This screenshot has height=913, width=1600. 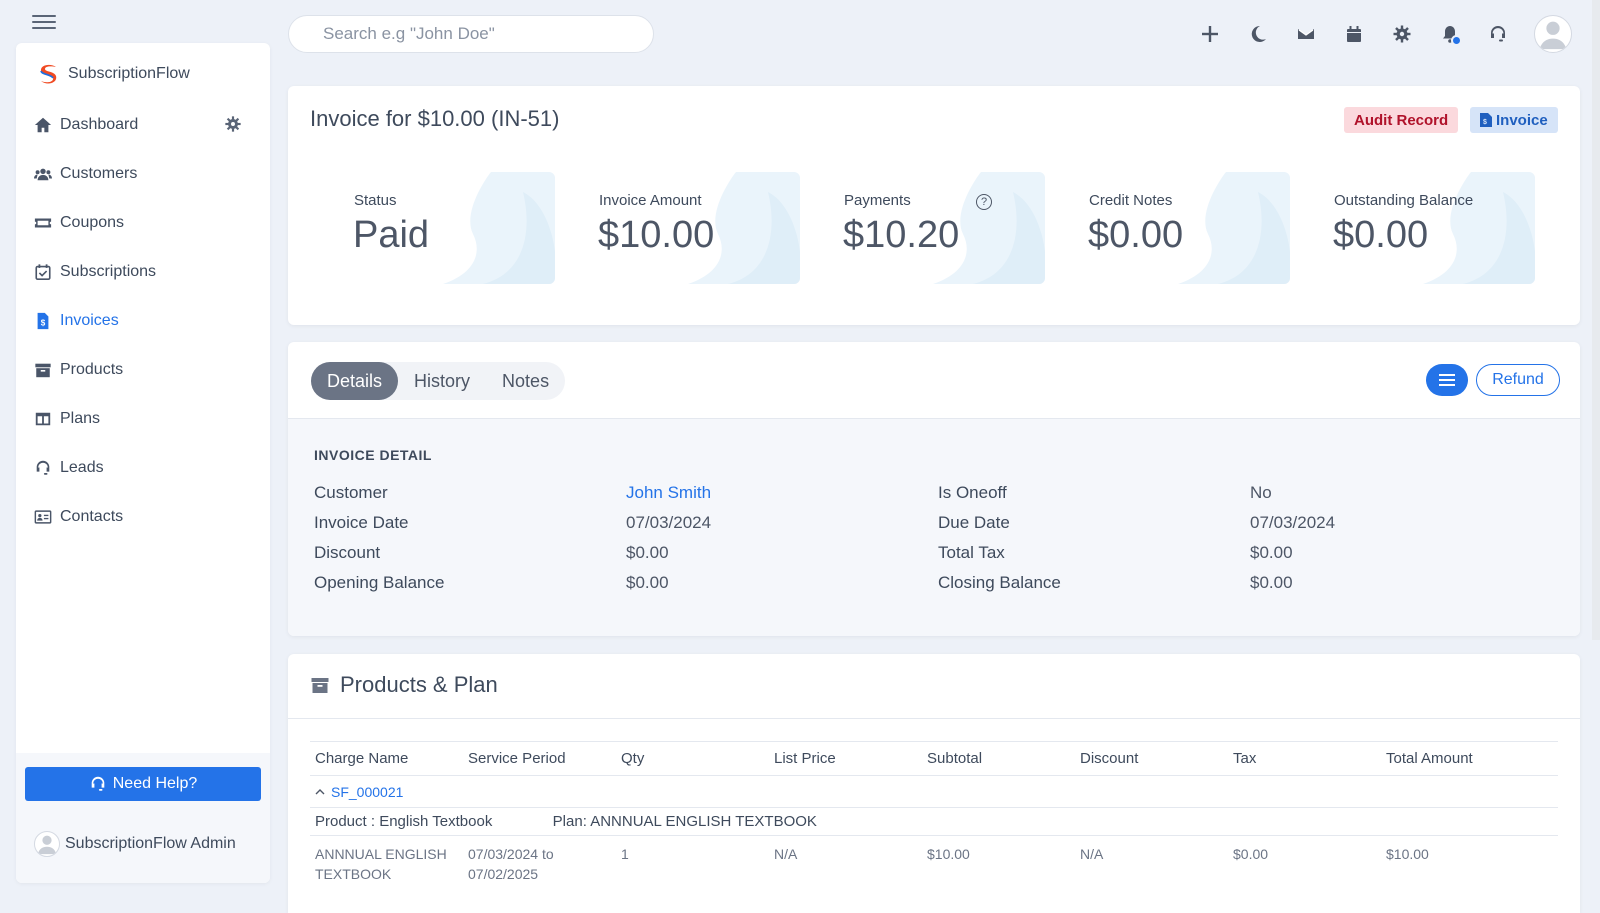 I want to click on sidebar-item-label: Invoices, so click(x=89, y=320).